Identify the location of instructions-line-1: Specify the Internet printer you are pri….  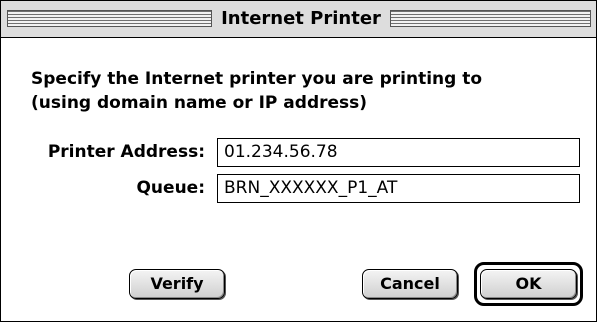
(257, 79).